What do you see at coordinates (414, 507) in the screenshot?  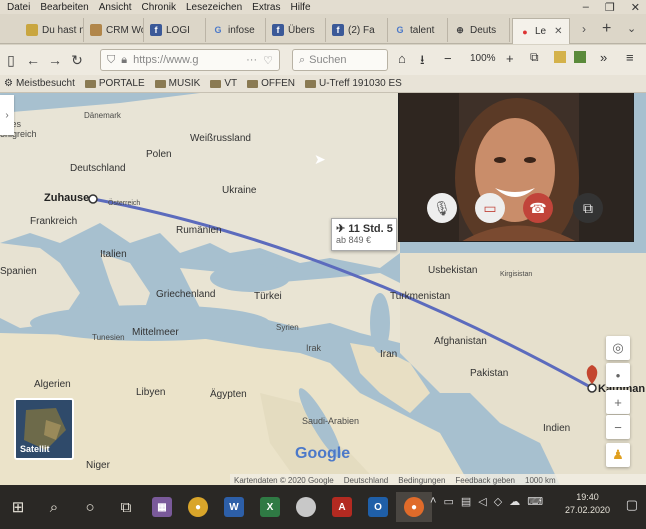 I see `firefox-icon: ●` at bounding box center [414, 507].